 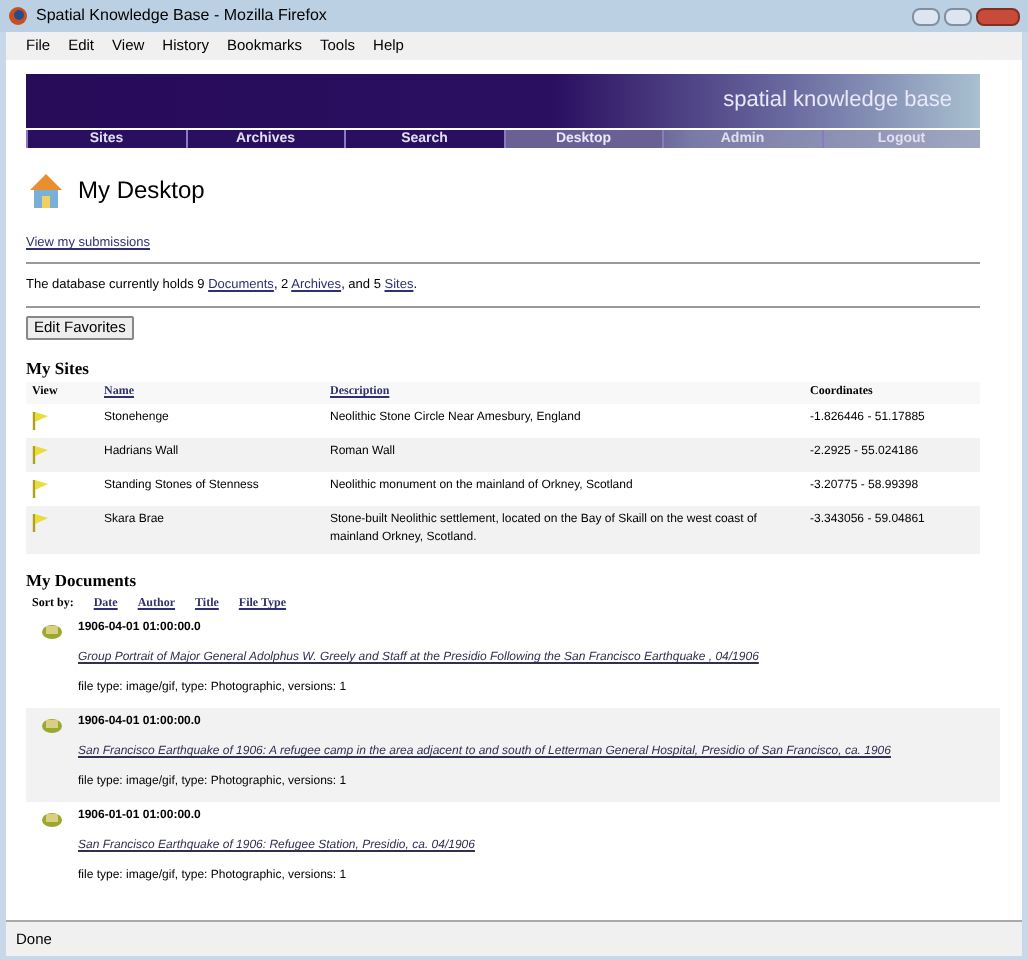 What do you see at coordinates (837, 101) in the screenshot?
I see `banner-title: spatial knowledge base` at bounding box center [837, 101].